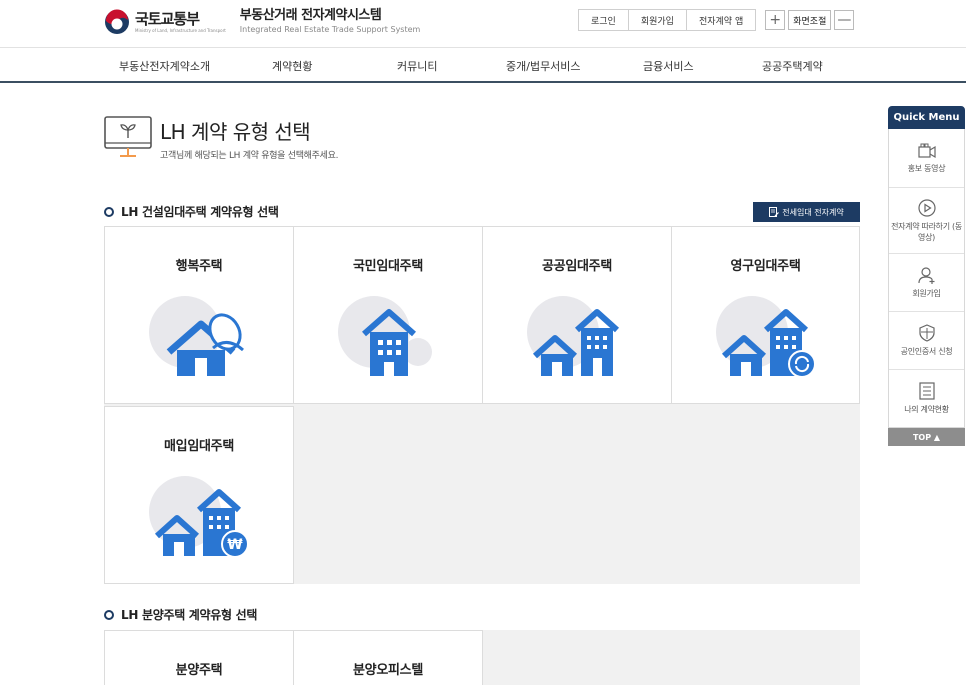 Image resolution: width=966 pixels, height=685 pixels. I want to click on quick-item-label: 전자계약 따라하기 (동영상), so click(926, 231).